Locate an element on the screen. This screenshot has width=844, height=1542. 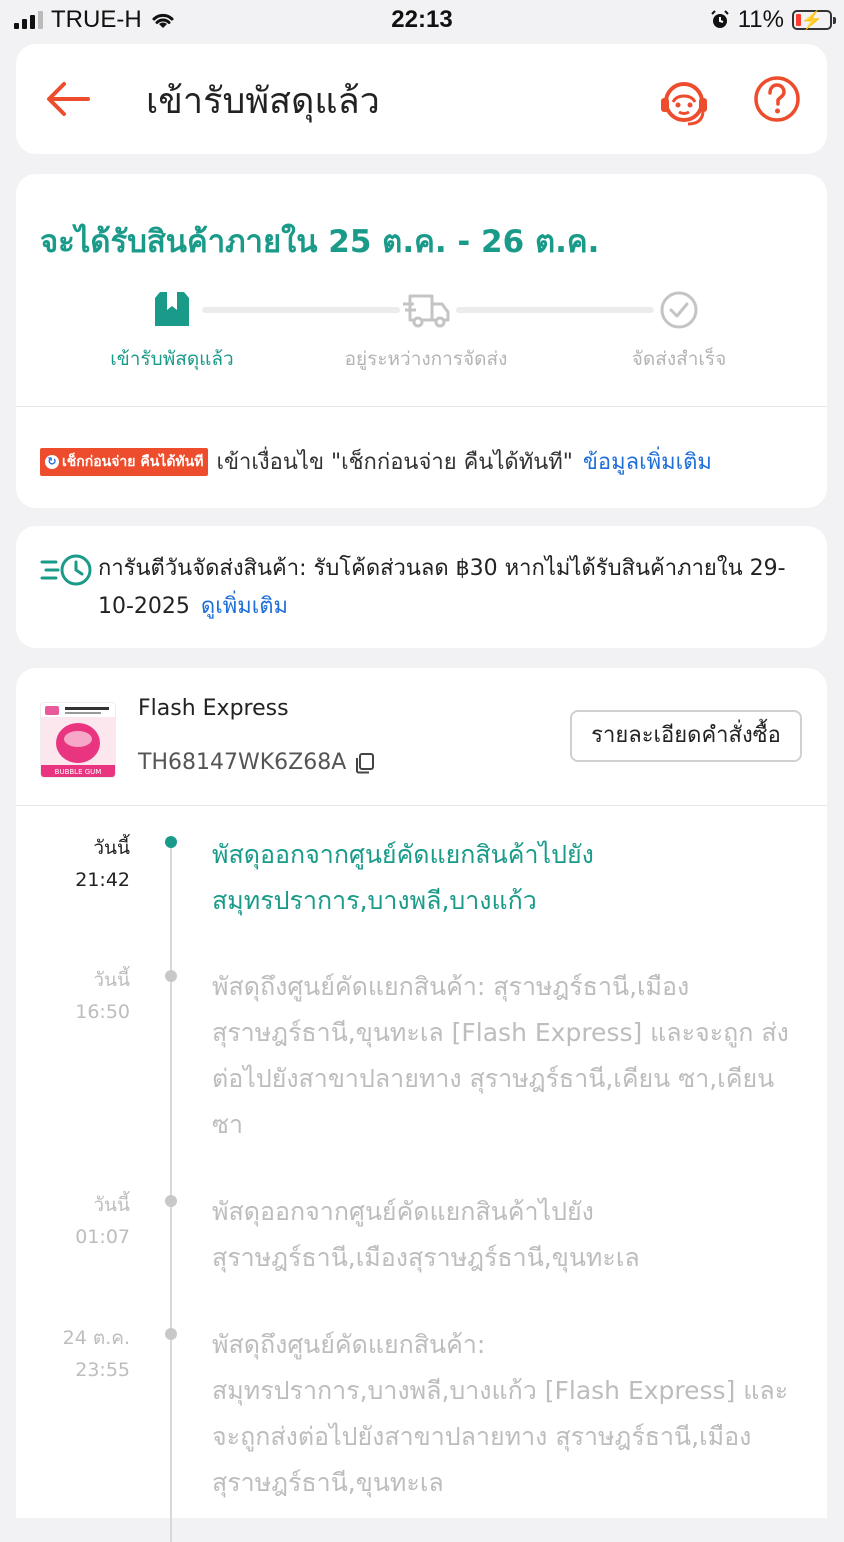
status-bar: TRUE-H 22:13 11% ⚡ is located at coordinates (422, 21).